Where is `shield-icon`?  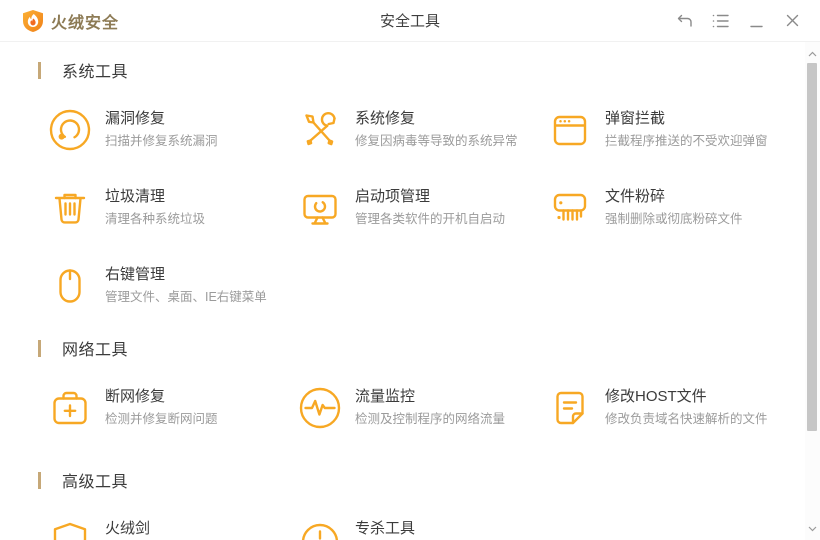
shield-icon is located at coordinates (70, 529).